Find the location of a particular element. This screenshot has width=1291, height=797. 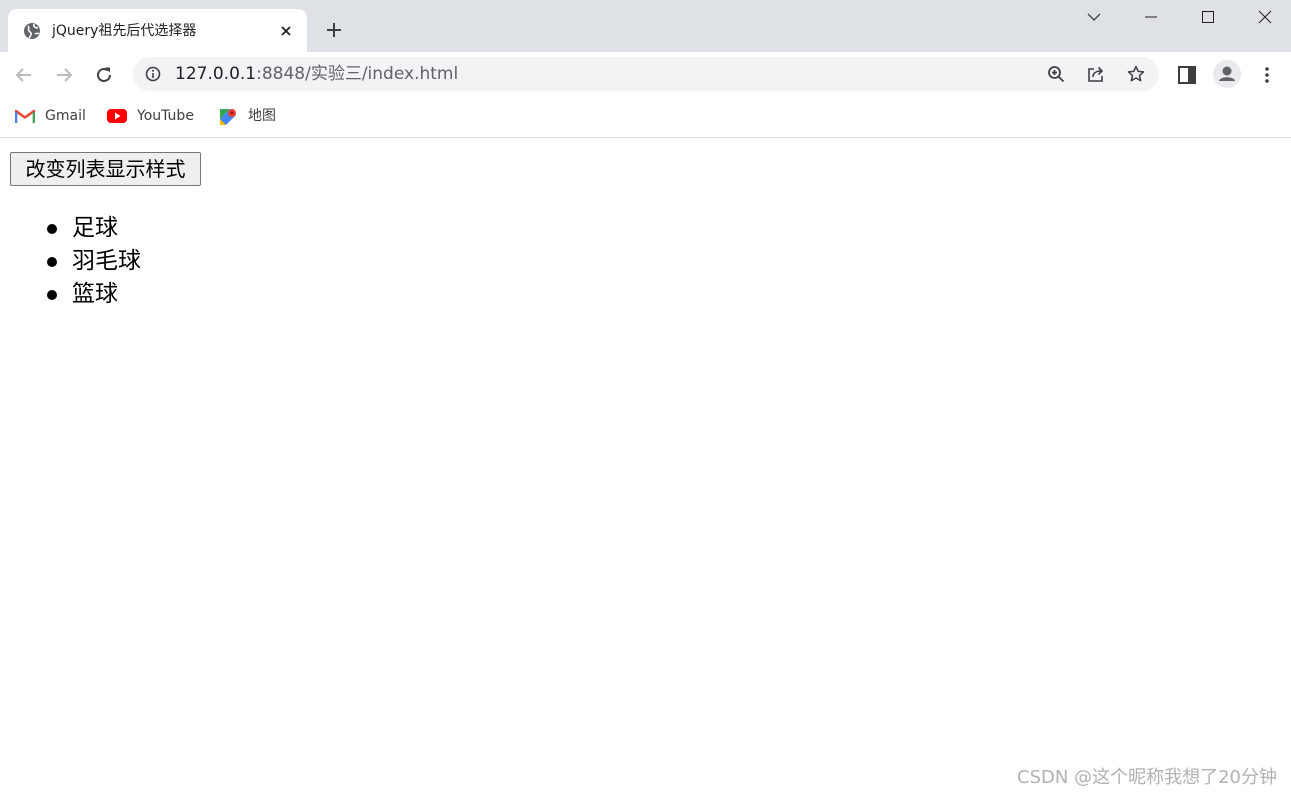

tab-search-button is located at coordinates (1093, 17).